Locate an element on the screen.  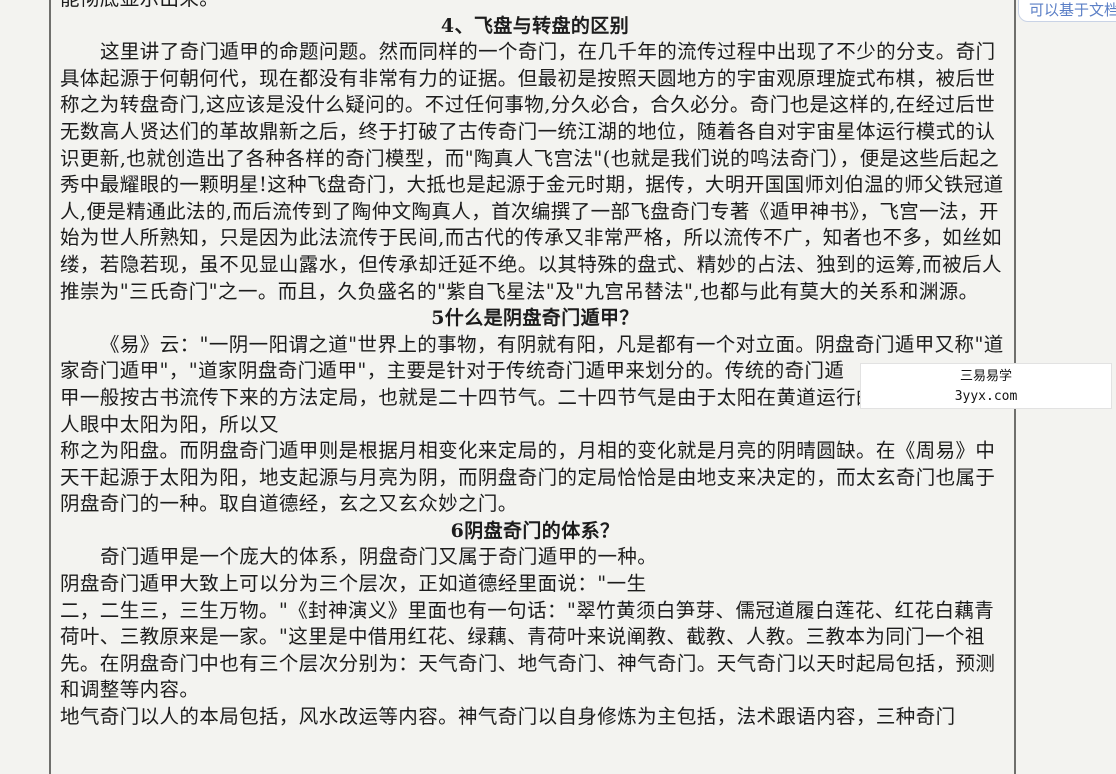
section-heading: 6阴盘奇门的体系？ is located at coordinates (535, 530).